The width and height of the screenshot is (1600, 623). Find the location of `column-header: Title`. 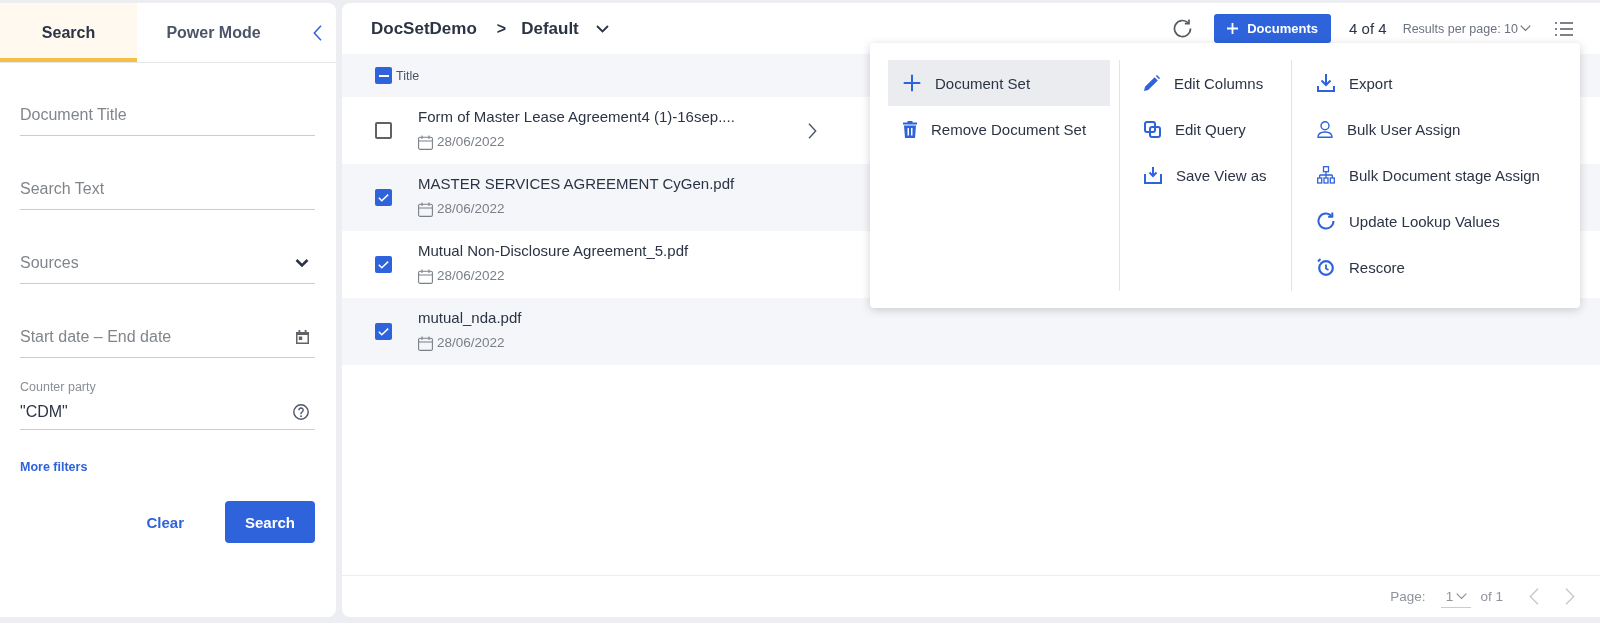

column-header: Title is located at coordinates (408, 75).